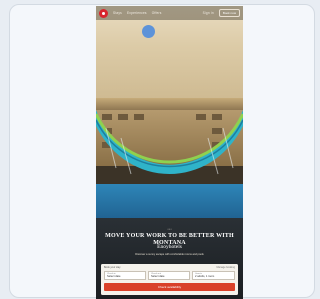  What do you see at coordinates (148, 31) in the screenshot?
I see `lamp-icon` at bounding box center [148, 31].